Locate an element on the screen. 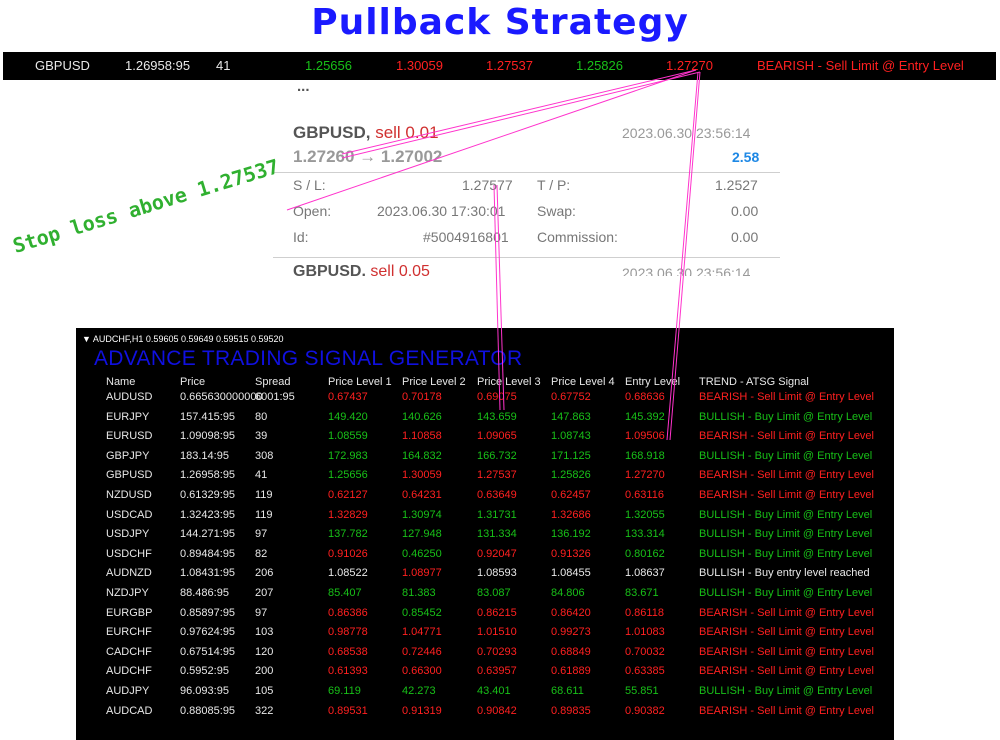 This screenshot has height=740, width=1000. table-cell-entry: 133.314 is located at coordinates (645, 534).